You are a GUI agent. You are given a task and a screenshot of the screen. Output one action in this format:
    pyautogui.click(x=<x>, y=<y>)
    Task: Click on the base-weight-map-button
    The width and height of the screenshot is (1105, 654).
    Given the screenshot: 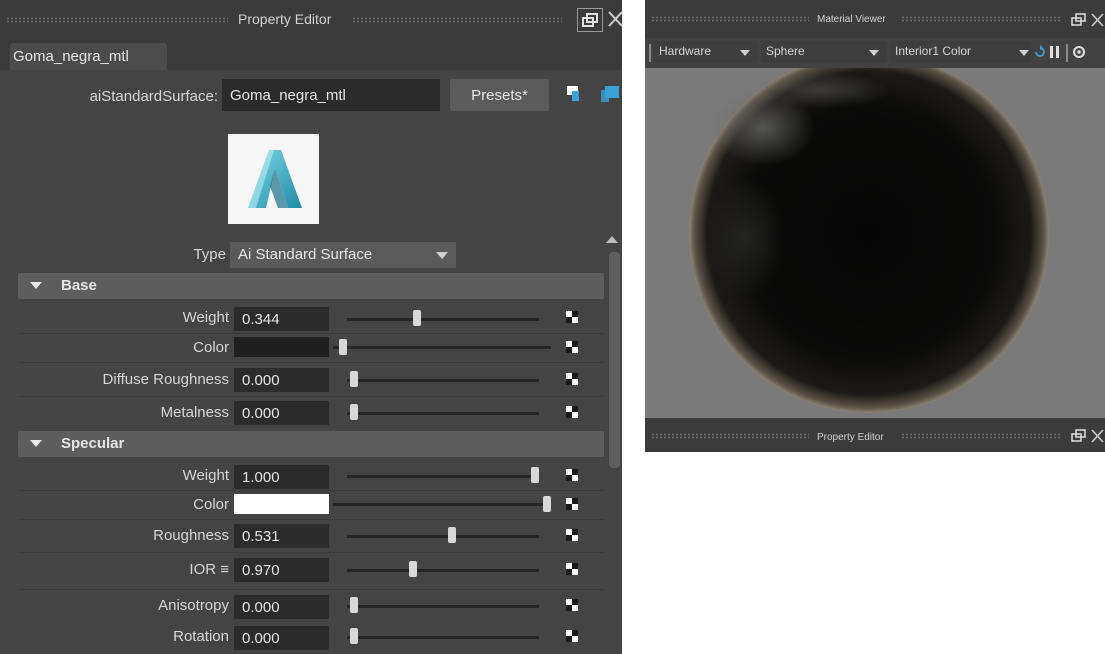 What is the action you would take?
    pyautogui.click(x=572, y=317)
    